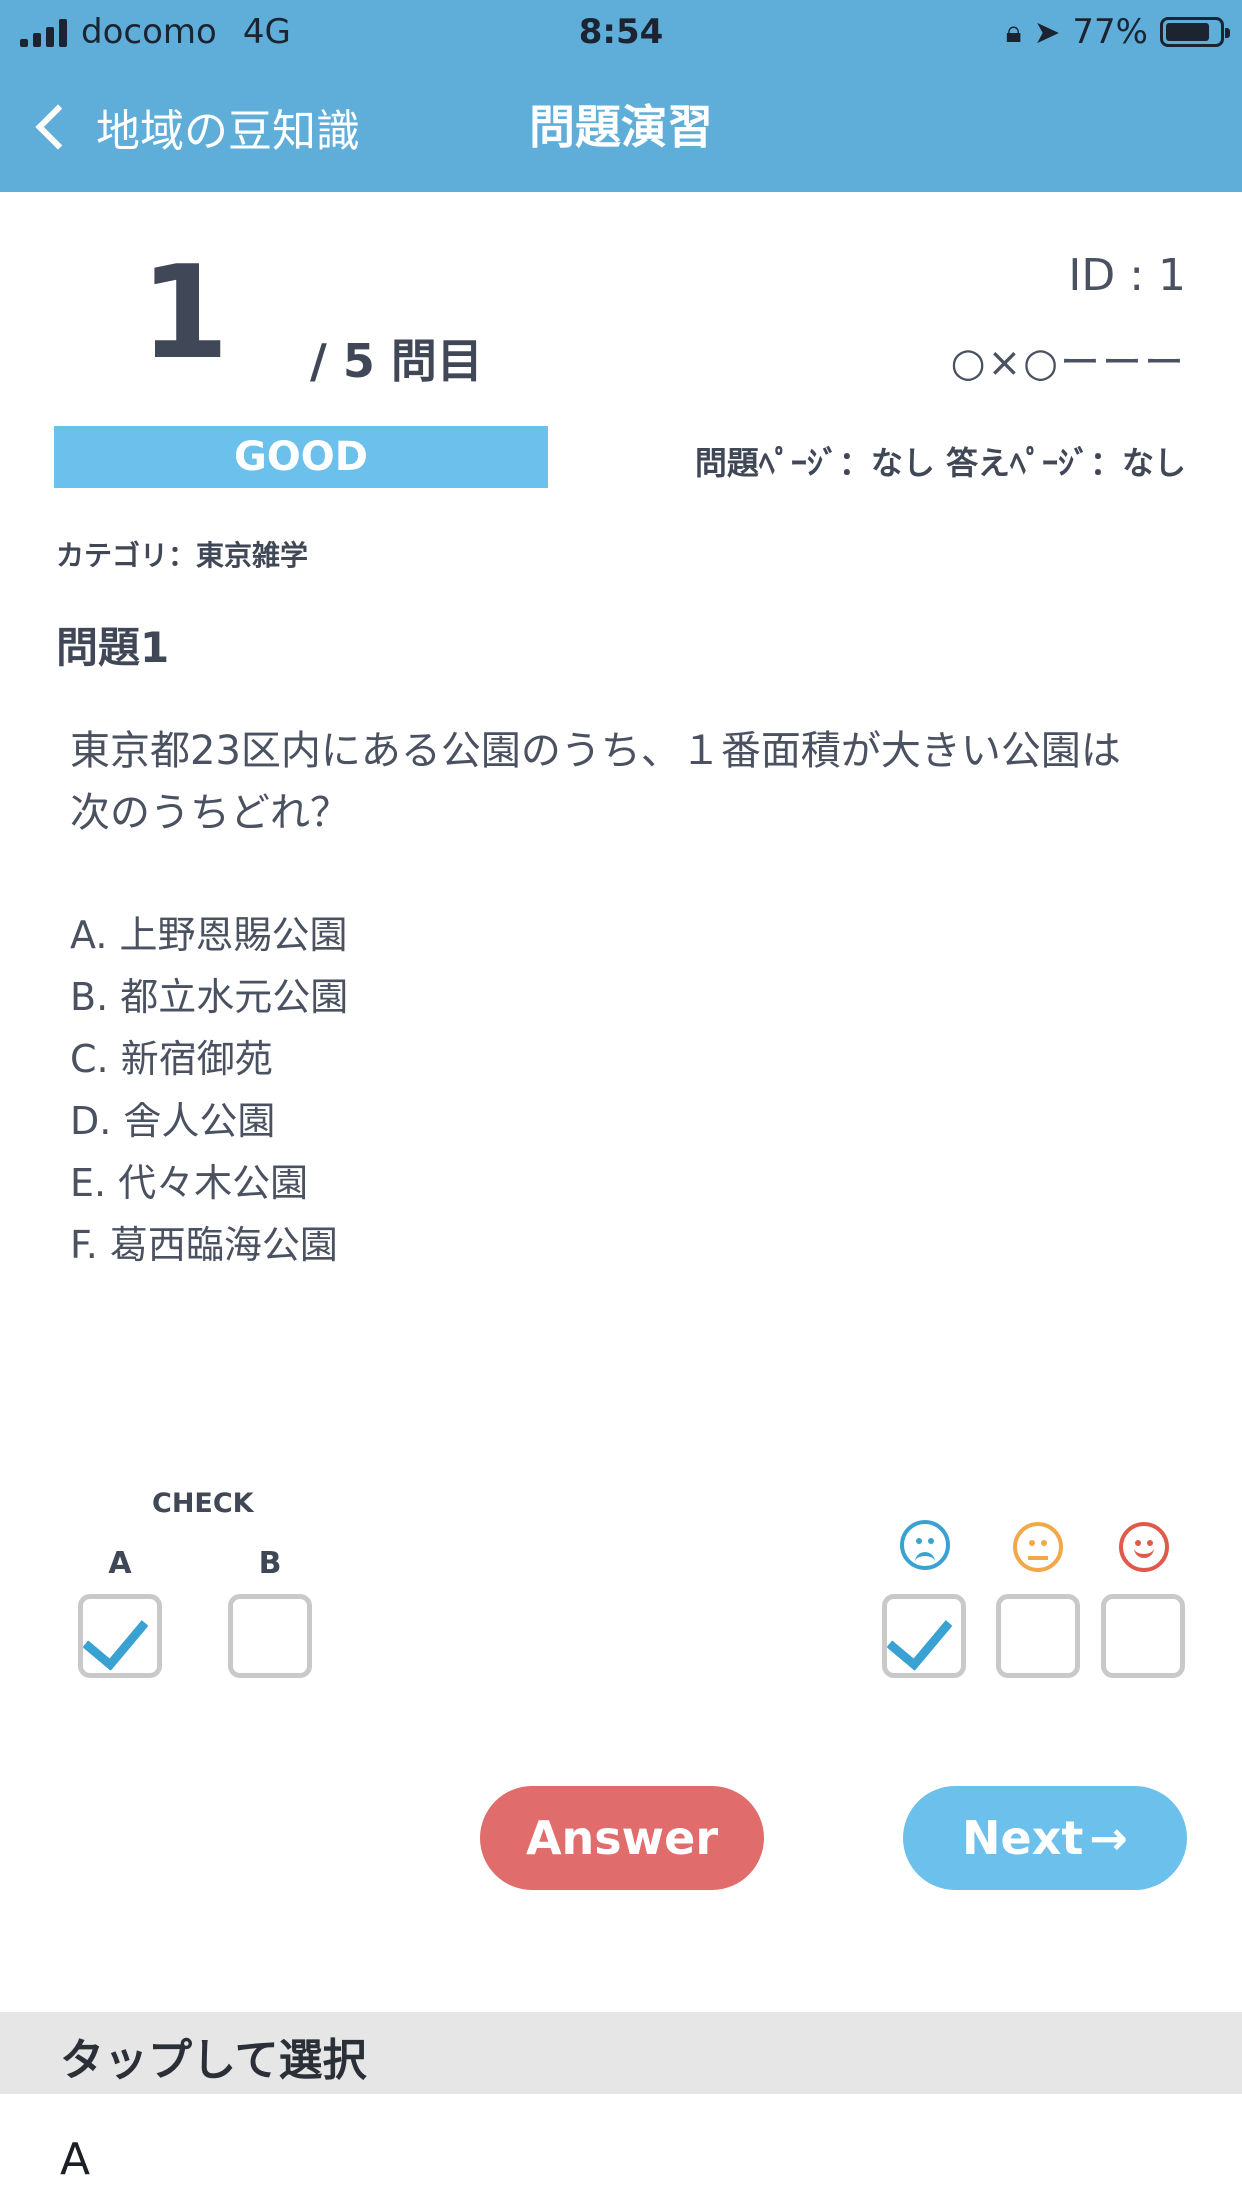 This screenshot has width=1242, height=2208. Describe the element at coordinates (622, 1838) in the screenshot. I see `answer-button: Answer` at that location.